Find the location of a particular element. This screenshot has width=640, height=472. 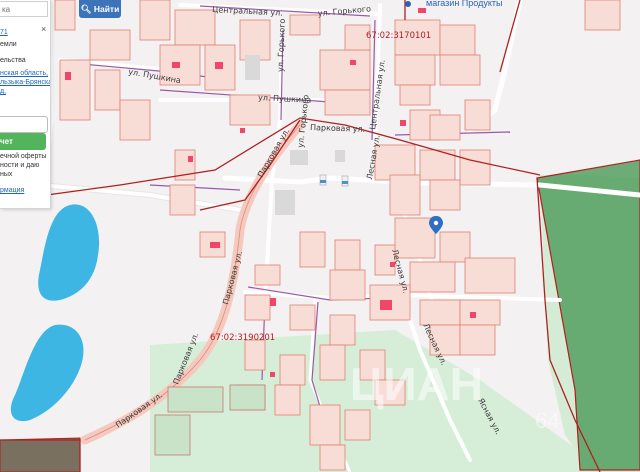

panel-address-line-3: д, is located at coordinates (3, 91).